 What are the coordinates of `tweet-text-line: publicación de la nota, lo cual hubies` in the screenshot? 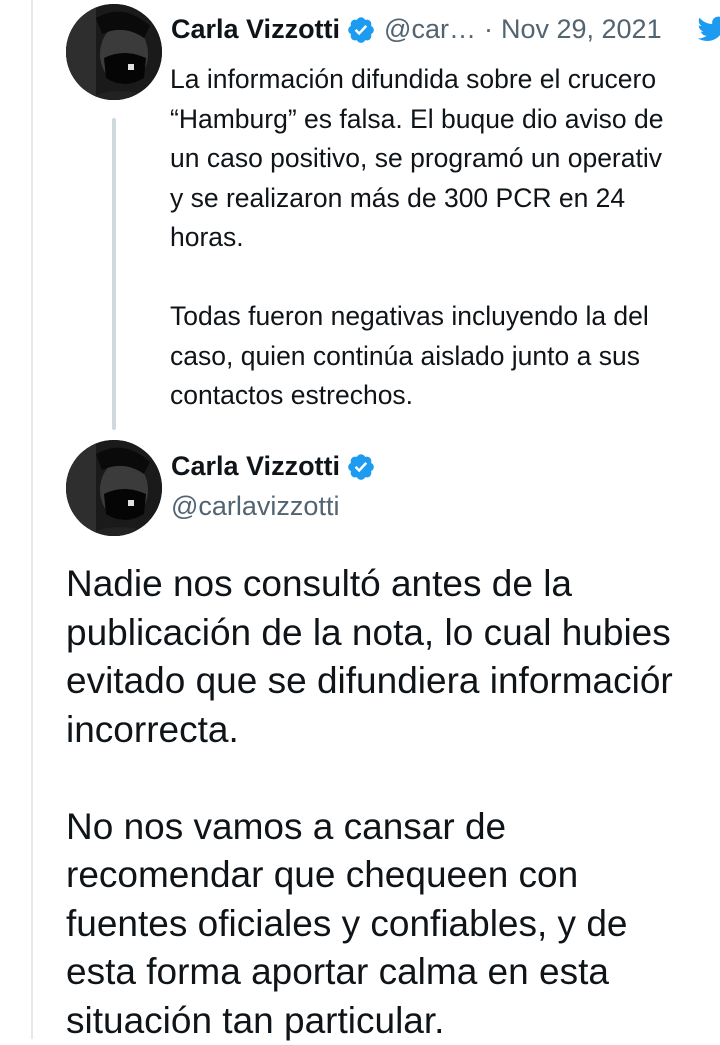 It's located at (393, 633).